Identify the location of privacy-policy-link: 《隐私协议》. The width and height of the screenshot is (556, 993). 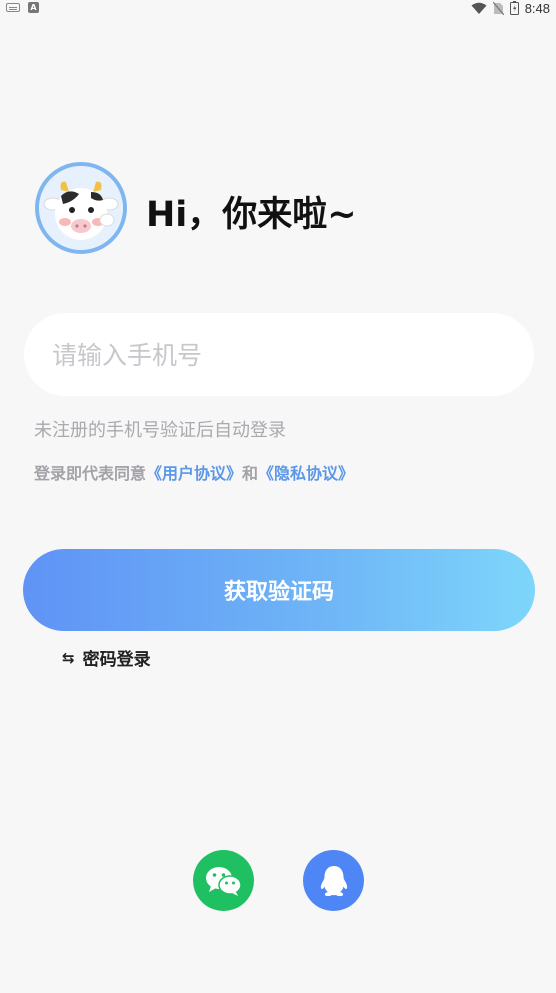
(306, 473).